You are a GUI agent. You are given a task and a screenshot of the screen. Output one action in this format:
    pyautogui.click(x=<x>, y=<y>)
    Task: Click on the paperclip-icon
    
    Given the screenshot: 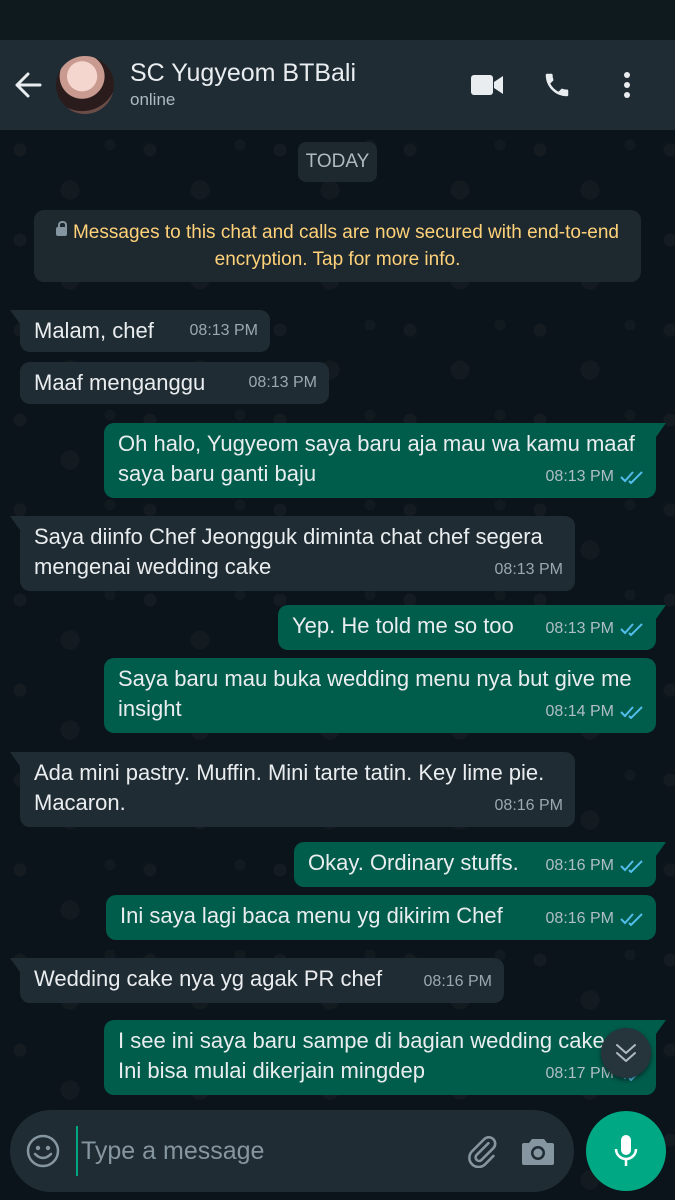 What is the action you would take?
    pyautogui.click(x=482, y=1152)
    